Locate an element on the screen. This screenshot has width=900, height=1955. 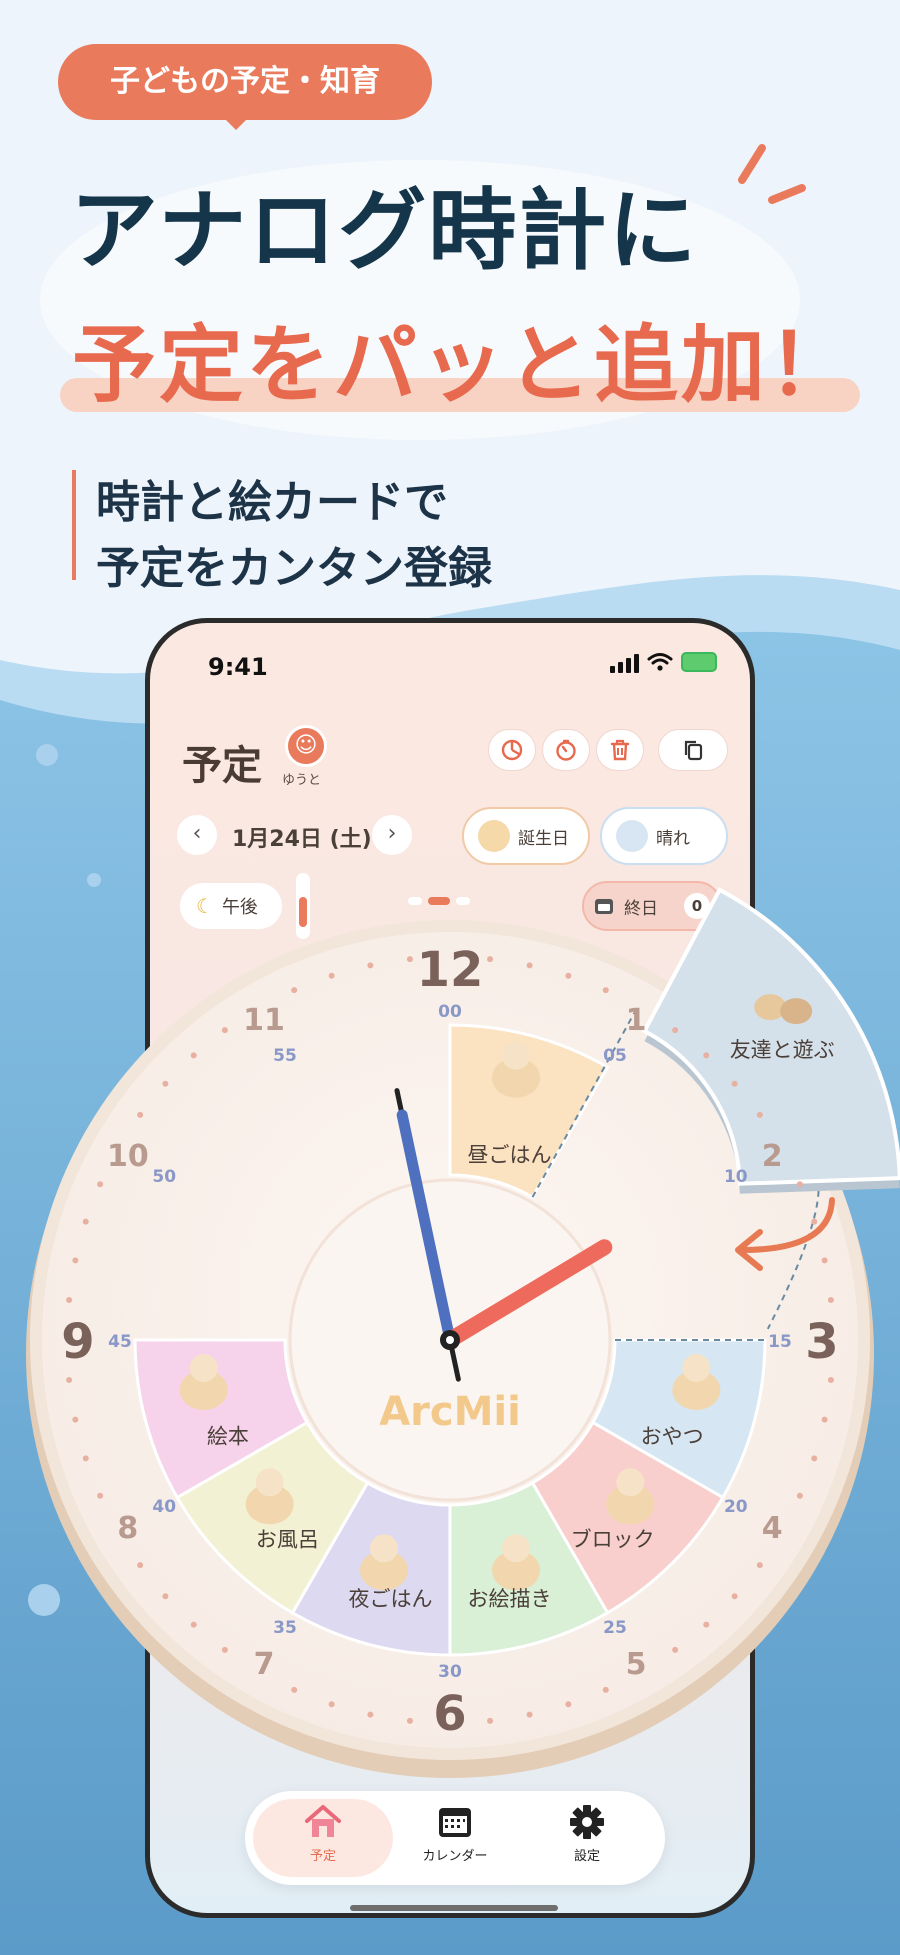
hour-number: 3 is located at coordinates (821, 1342).